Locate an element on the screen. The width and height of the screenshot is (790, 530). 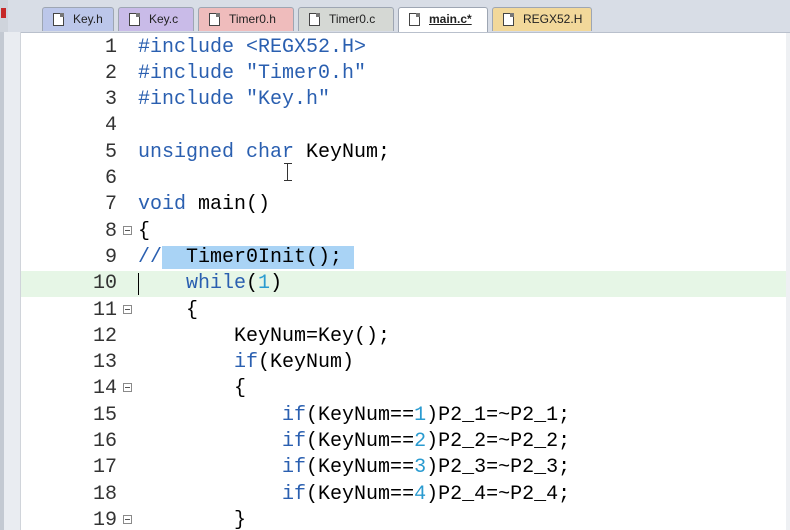
error-marker is located at coordinates (3, 13).